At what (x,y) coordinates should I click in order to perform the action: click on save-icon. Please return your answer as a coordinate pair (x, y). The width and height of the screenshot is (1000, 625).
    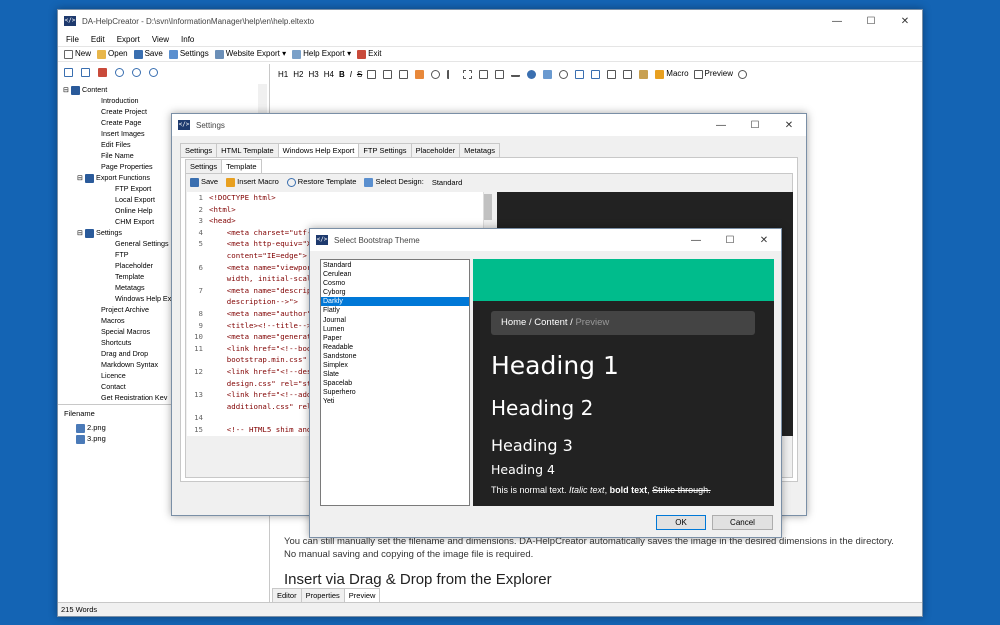
    Looking at the image, I should click on (138, 54).